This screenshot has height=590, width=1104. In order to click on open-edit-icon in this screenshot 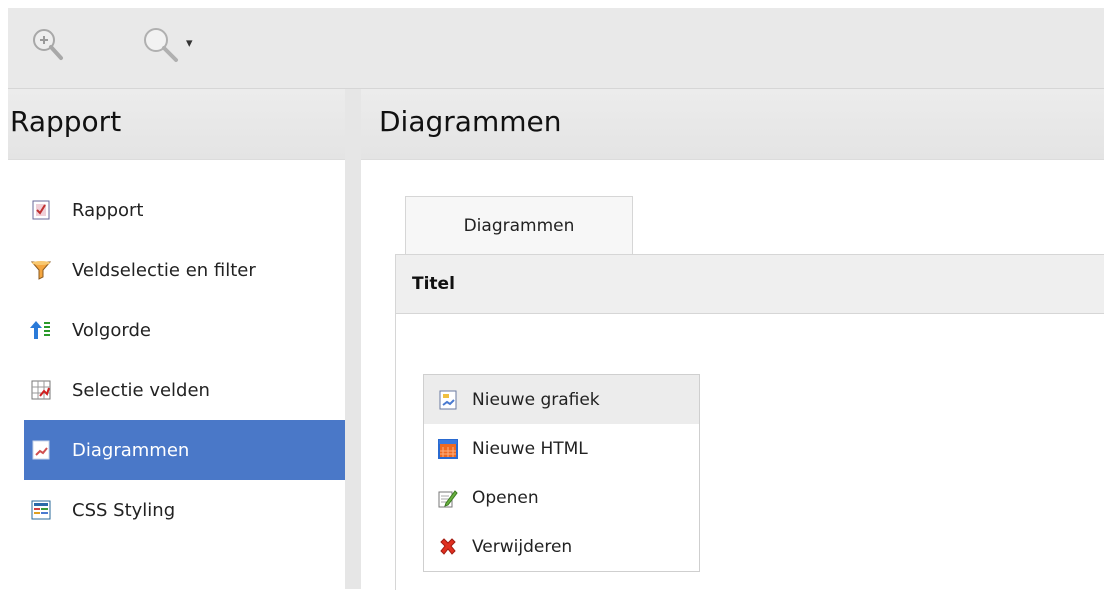, I will do `click(448, 498)`.